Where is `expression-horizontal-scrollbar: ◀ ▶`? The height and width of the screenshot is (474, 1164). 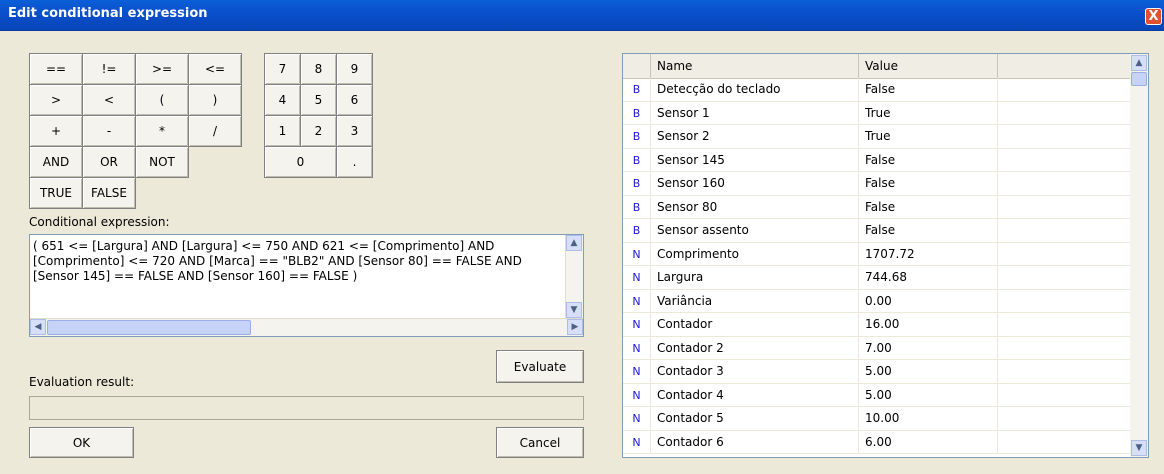
expression-horizontal-scrollbar: ◀ ▶ is located at coordinates (306, 327).